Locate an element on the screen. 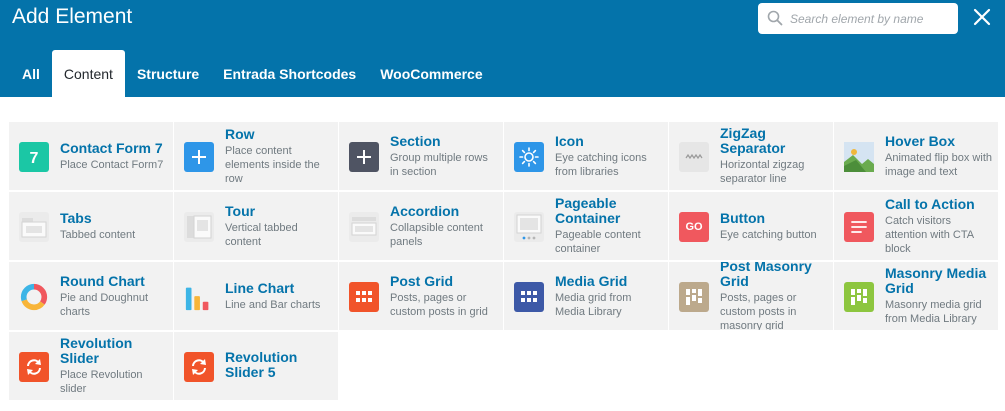  element-title: Round Chart is located at coordinates (102, 280).